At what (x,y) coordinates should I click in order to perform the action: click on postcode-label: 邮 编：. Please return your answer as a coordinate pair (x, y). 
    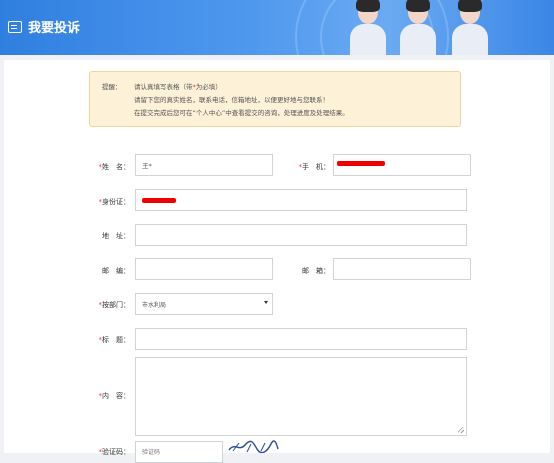
    Looking at the image, I should click on (116, 271).